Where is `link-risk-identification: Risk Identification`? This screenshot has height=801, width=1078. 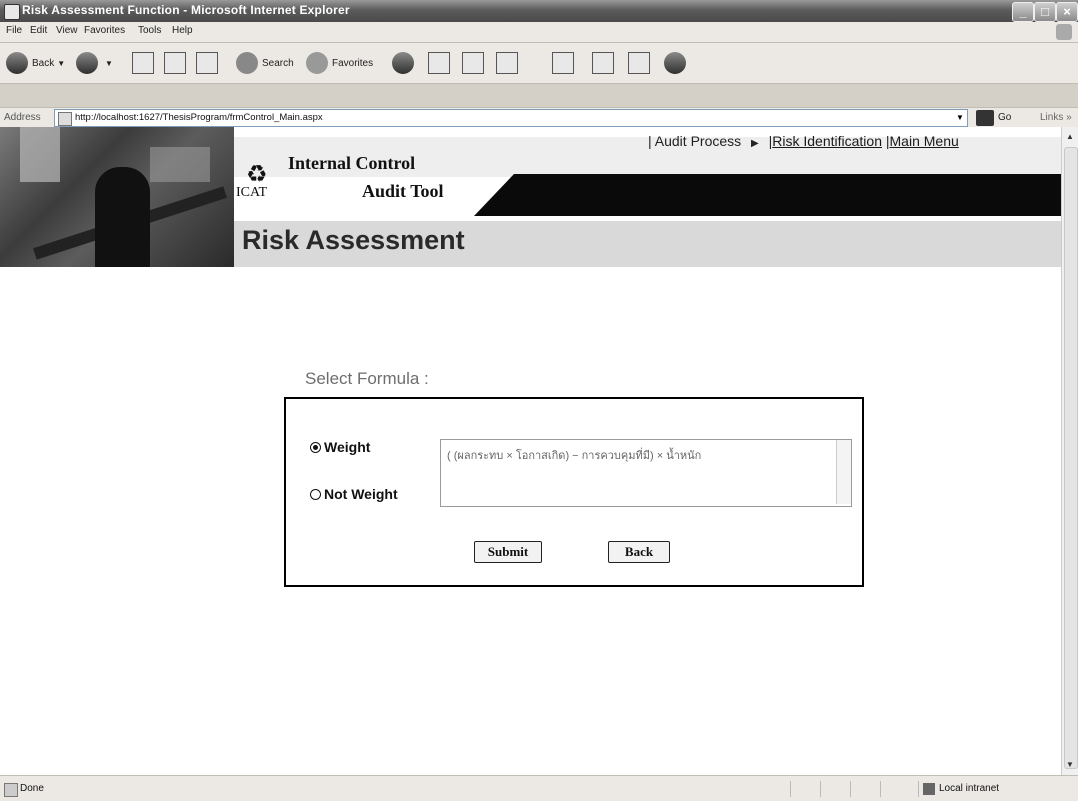 link-risk-identification: Risk Identification is located at coordinates (827, 141).